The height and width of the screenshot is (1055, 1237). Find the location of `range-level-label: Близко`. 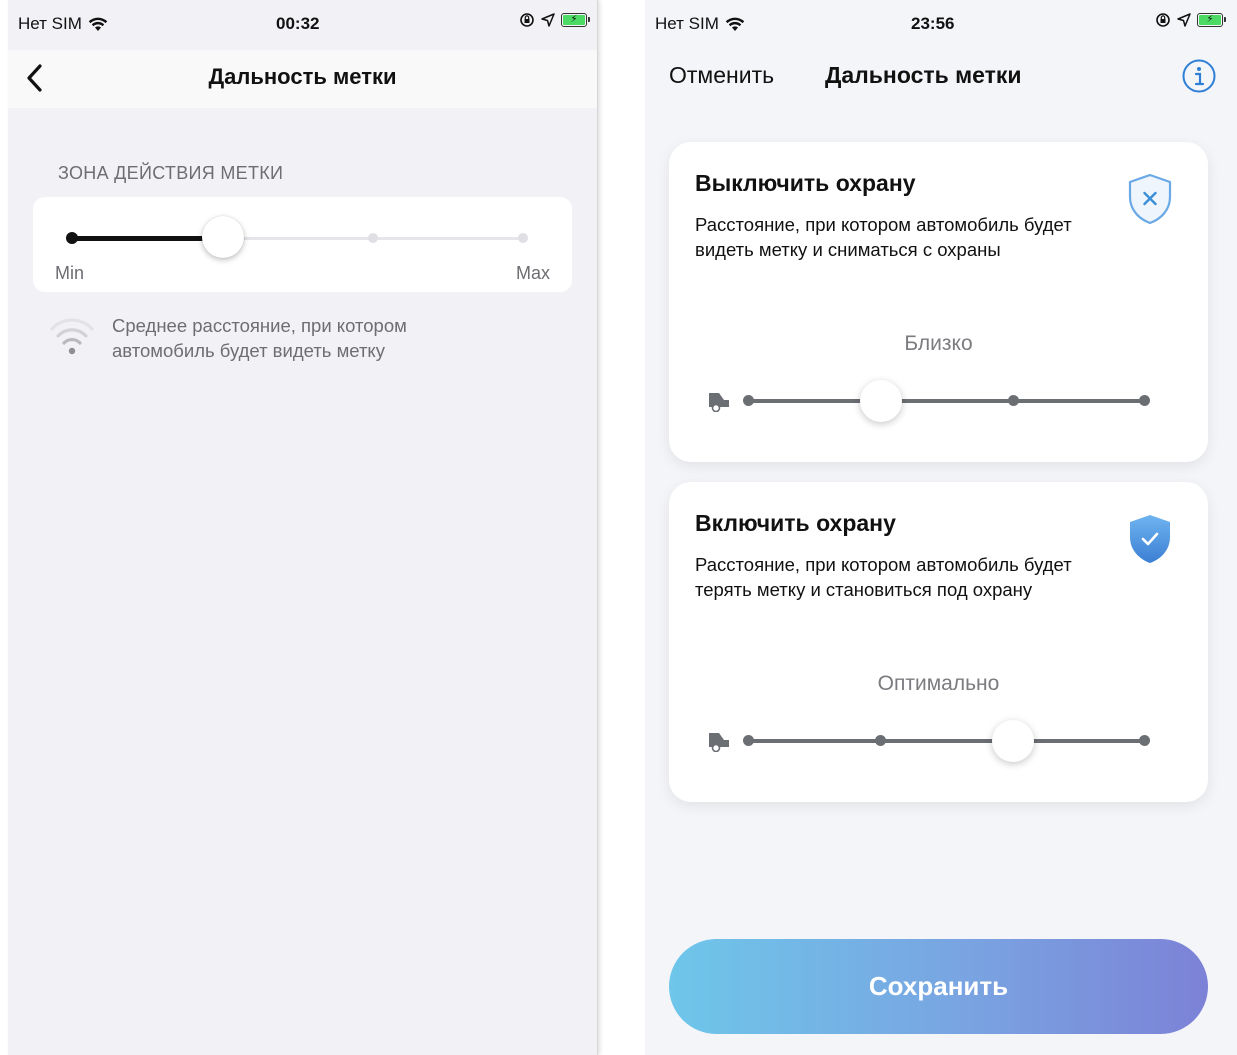

range-level-label: Близко is located at coordinates (938, 343).